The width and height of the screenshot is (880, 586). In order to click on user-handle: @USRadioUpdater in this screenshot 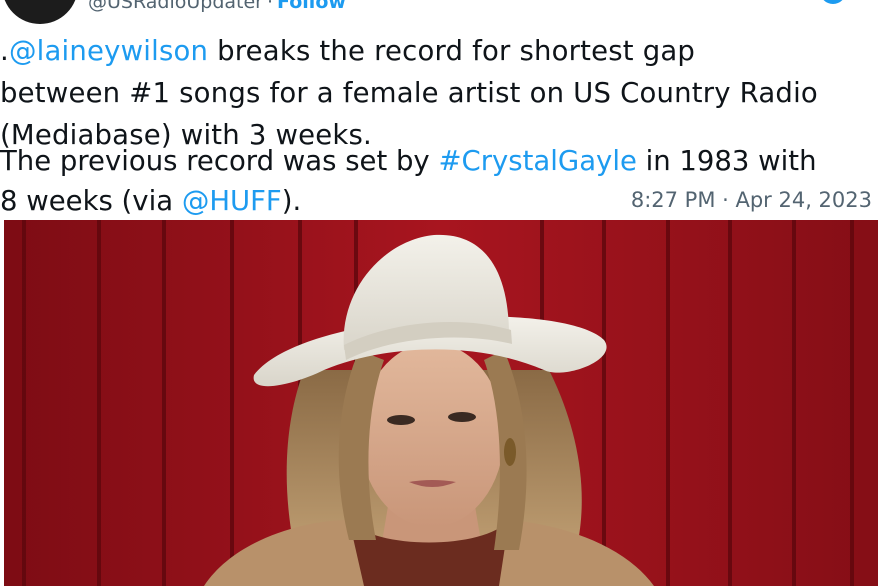, I will do `click(175, 6)`.